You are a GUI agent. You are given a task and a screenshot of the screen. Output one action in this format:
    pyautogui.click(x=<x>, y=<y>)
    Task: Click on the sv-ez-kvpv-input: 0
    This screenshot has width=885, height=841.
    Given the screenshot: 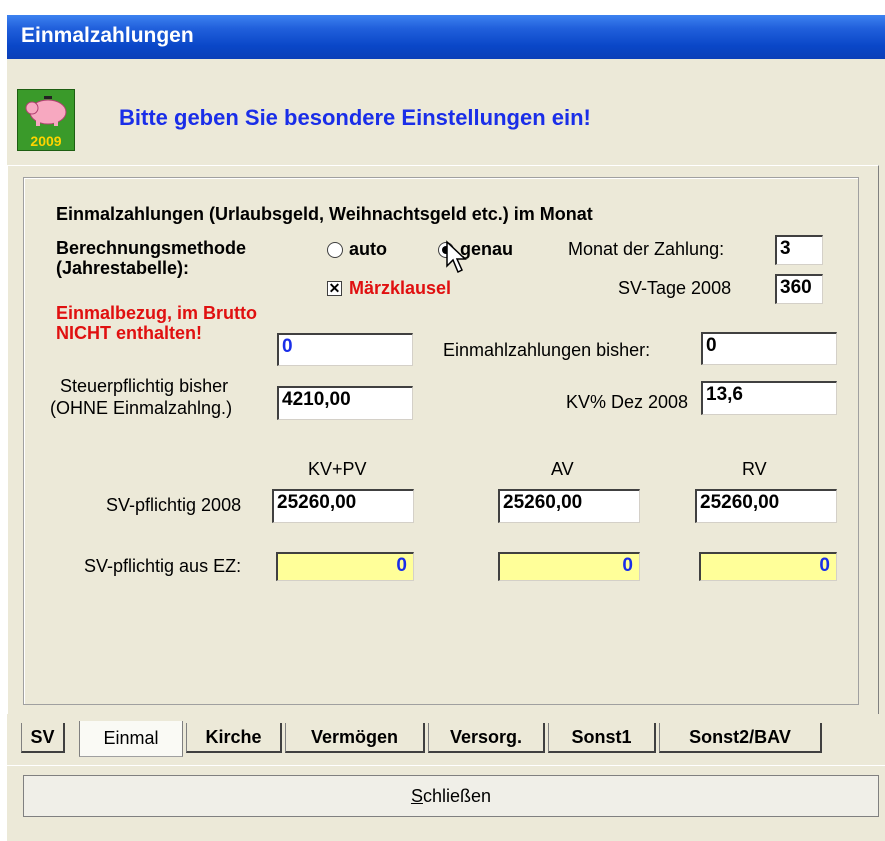 What is the action you would take?
    pyautogui.click(x=345, y=566)
    